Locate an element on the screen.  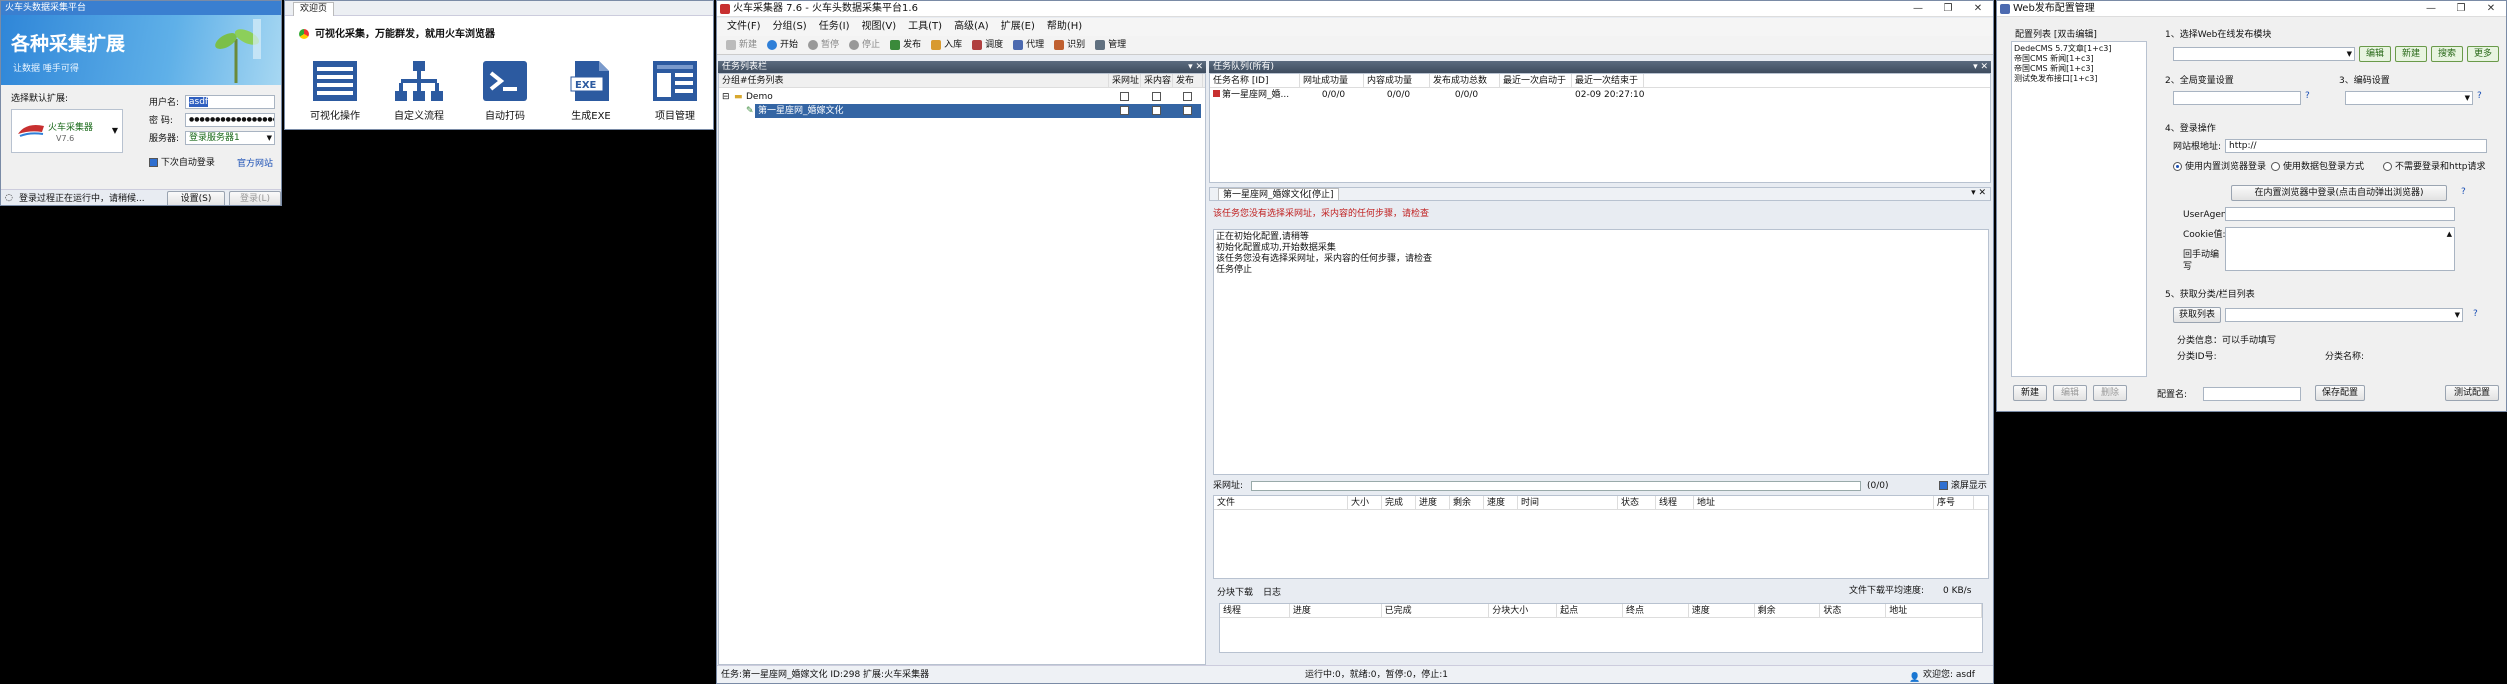
config-new-button: 新建 is located at coordinates (2030, 393).